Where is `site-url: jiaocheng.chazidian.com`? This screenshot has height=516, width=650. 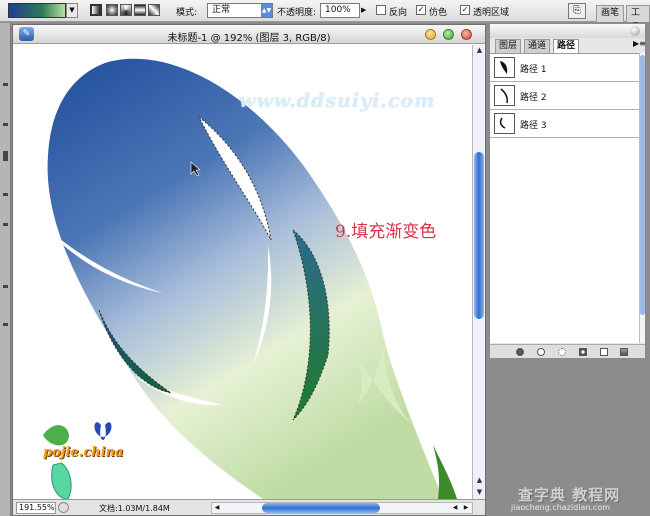 site-url: jiaocheng.chazidian.com is located at coordinates (561, 507).